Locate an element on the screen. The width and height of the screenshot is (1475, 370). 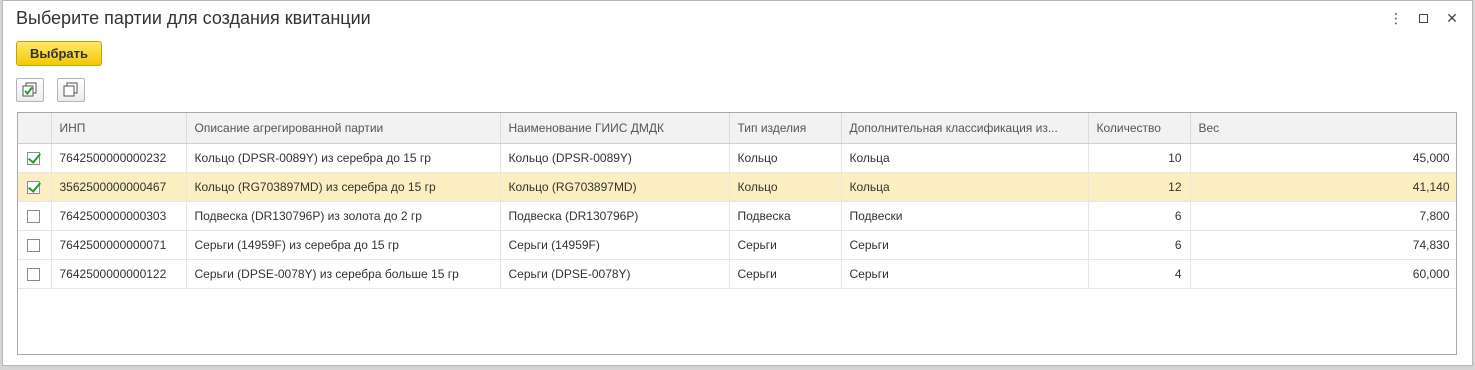
cell-description: Кольцо (DPSR-0089Y) из серебра до 15 гр is located at coordinates (343, 158).